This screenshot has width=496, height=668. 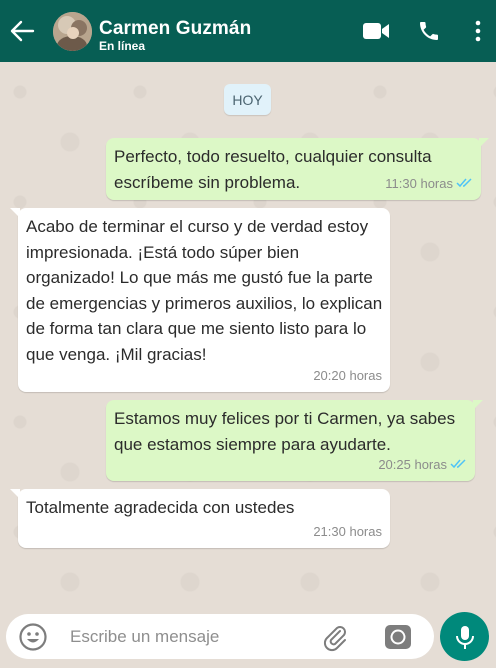 I want to click on contact-name: Carmen Guzmán, so click(x=175, y=29).